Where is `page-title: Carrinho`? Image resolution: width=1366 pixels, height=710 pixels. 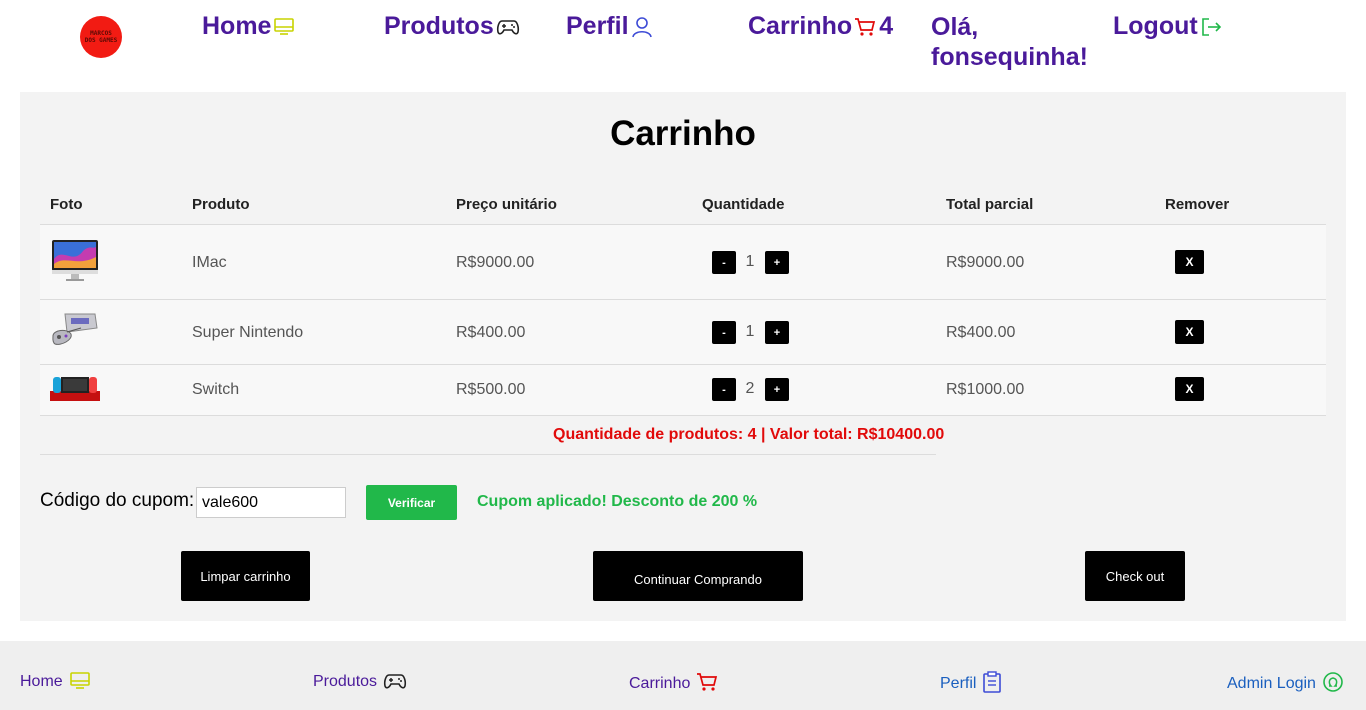 page-title: Carrinho is located at coordinates (683, 133).